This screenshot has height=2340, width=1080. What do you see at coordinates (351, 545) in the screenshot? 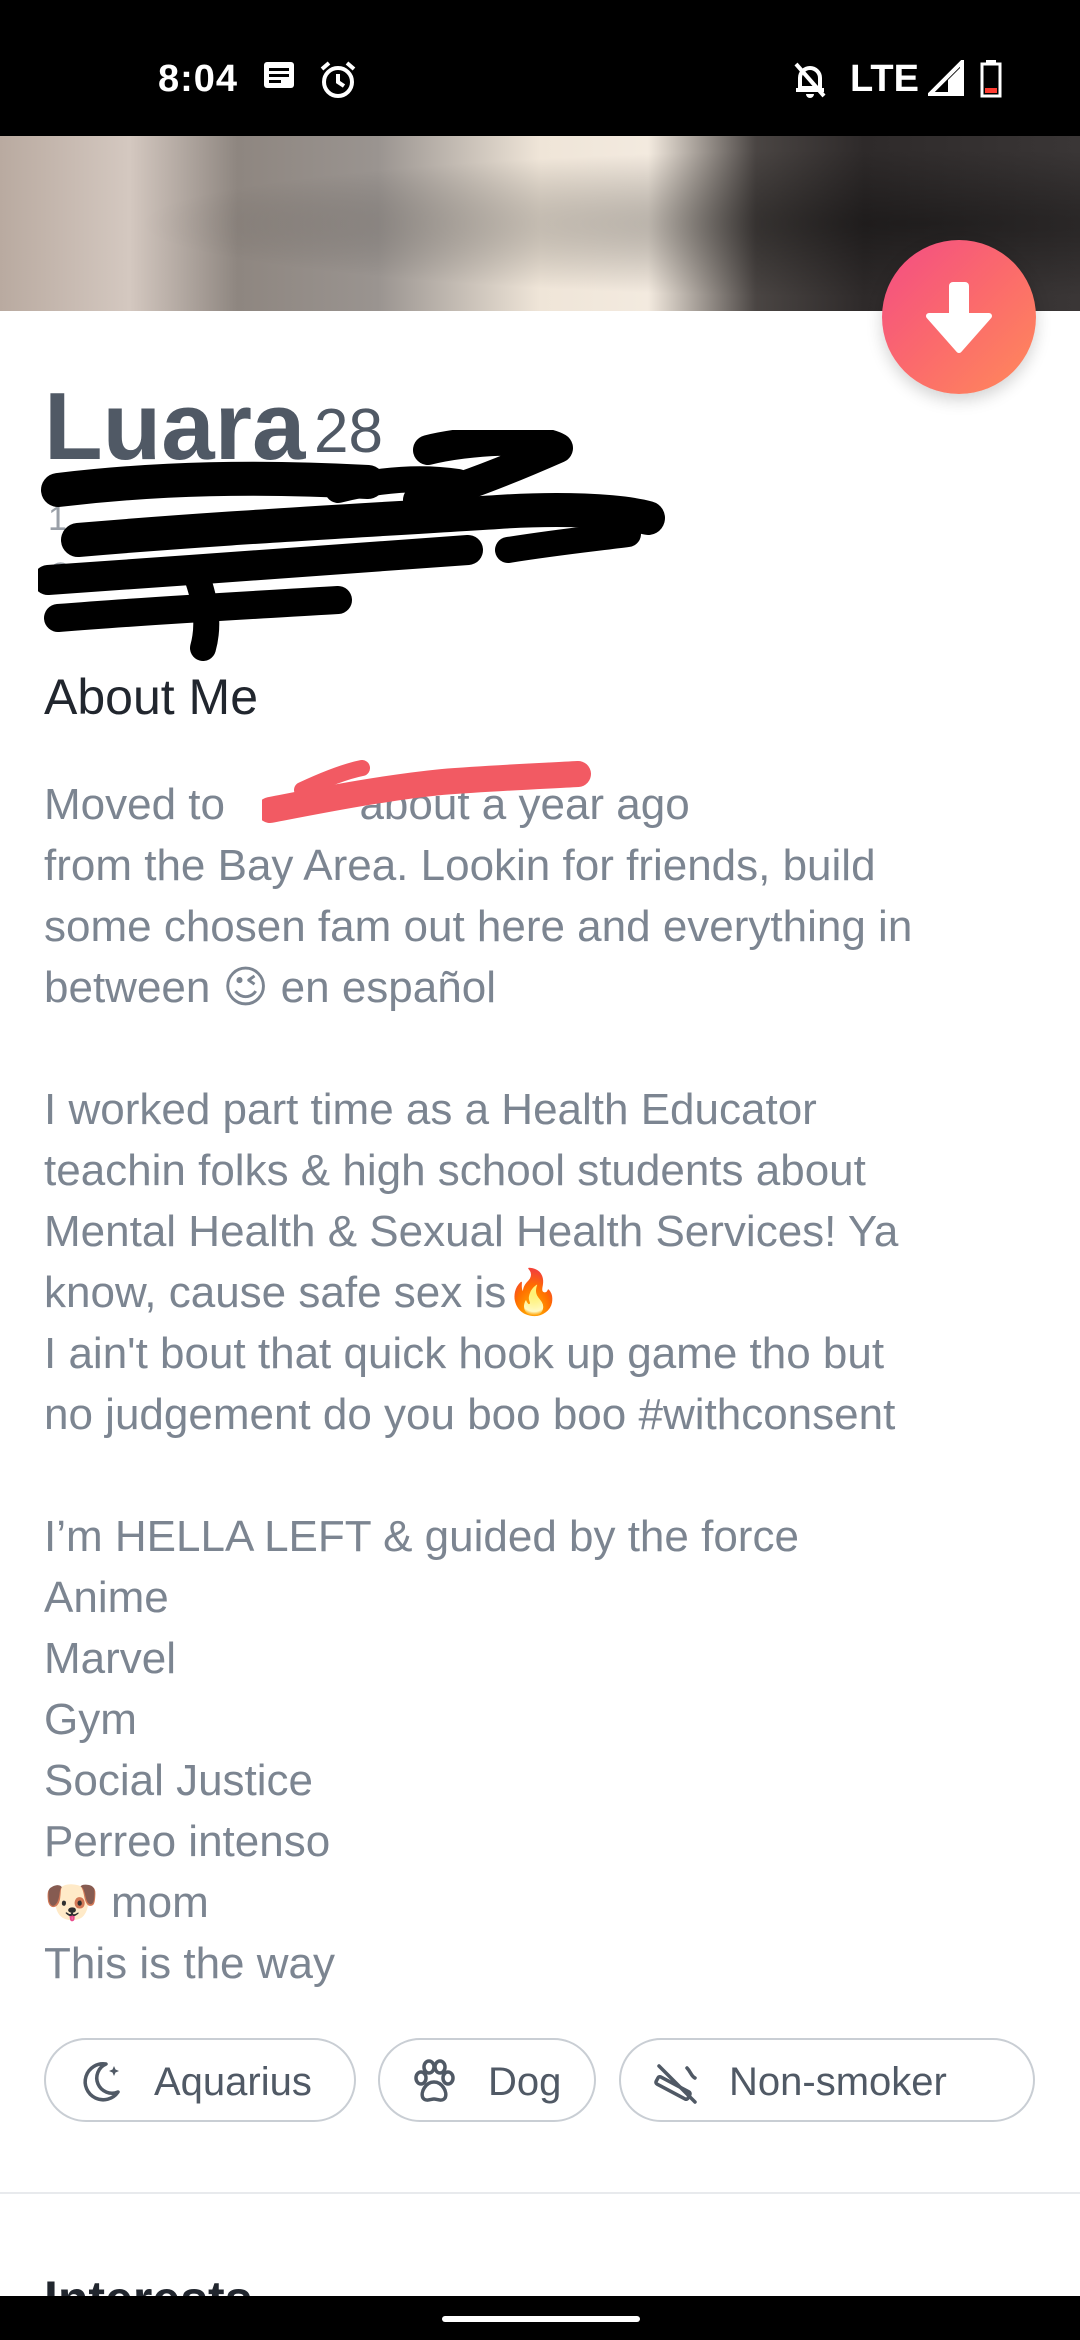
I see `redaction-scribble` at bounding box center [351, 545].